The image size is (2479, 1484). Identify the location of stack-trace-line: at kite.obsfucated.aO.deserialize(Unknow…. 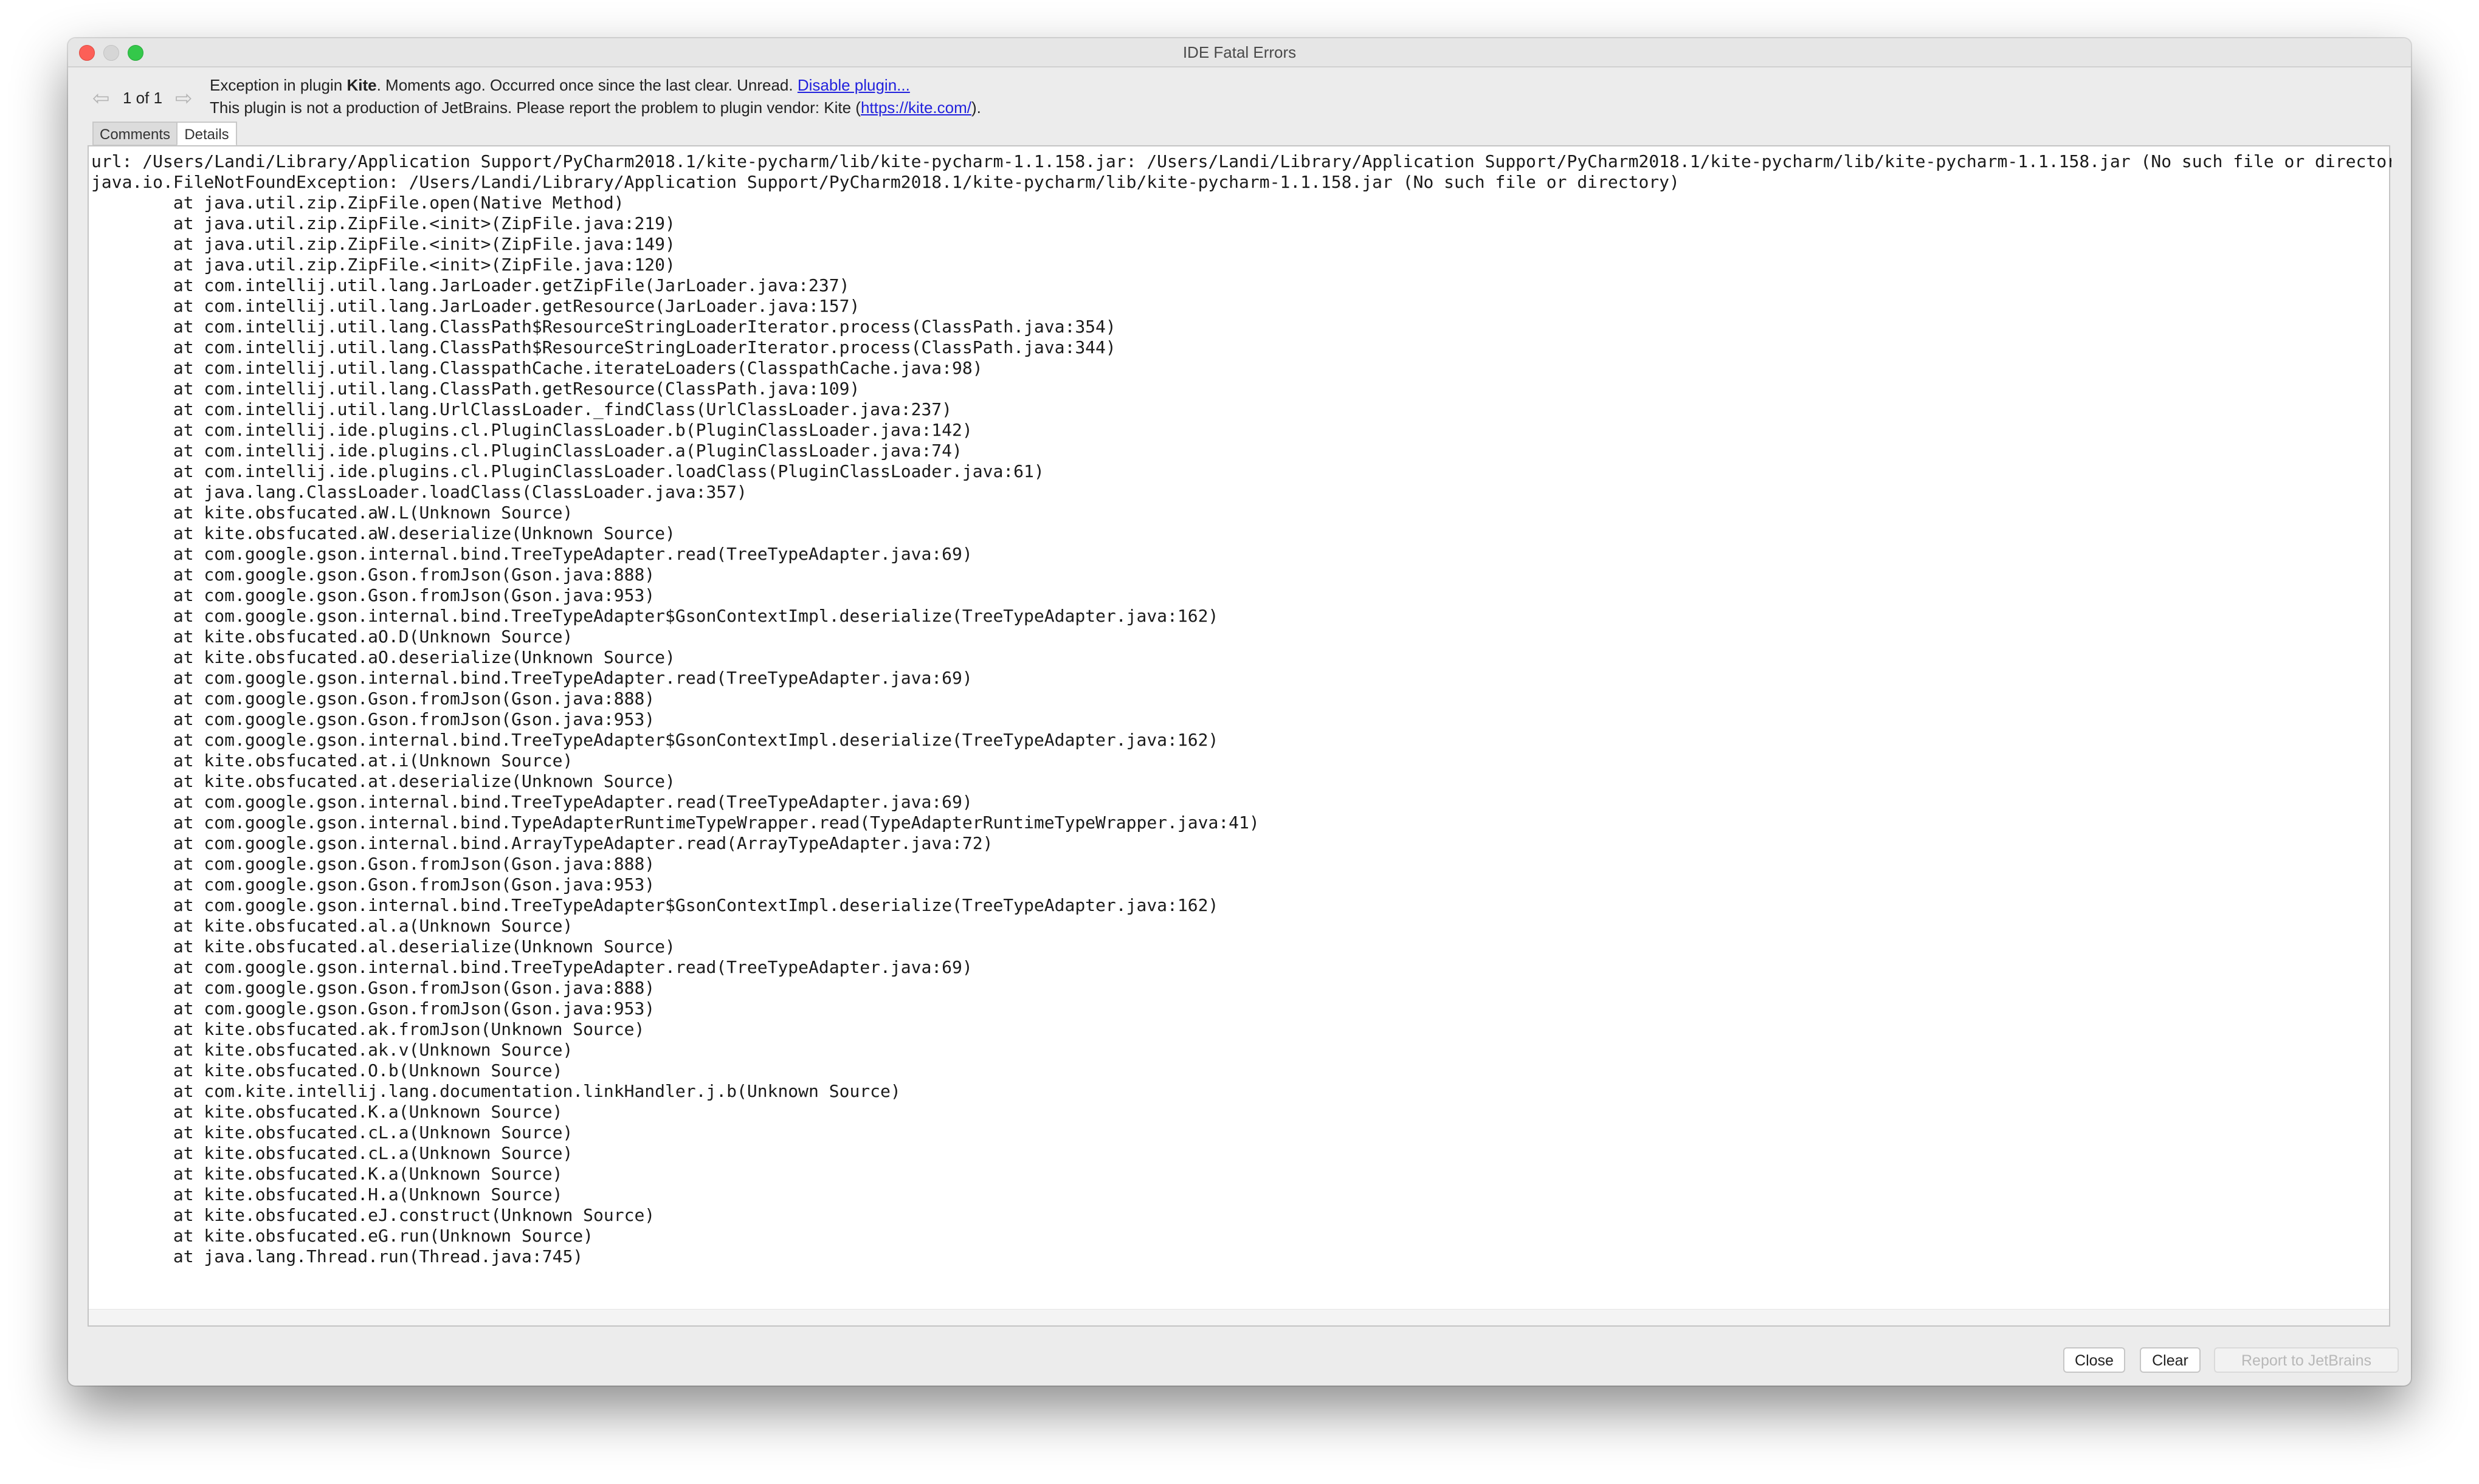
(383, 657).